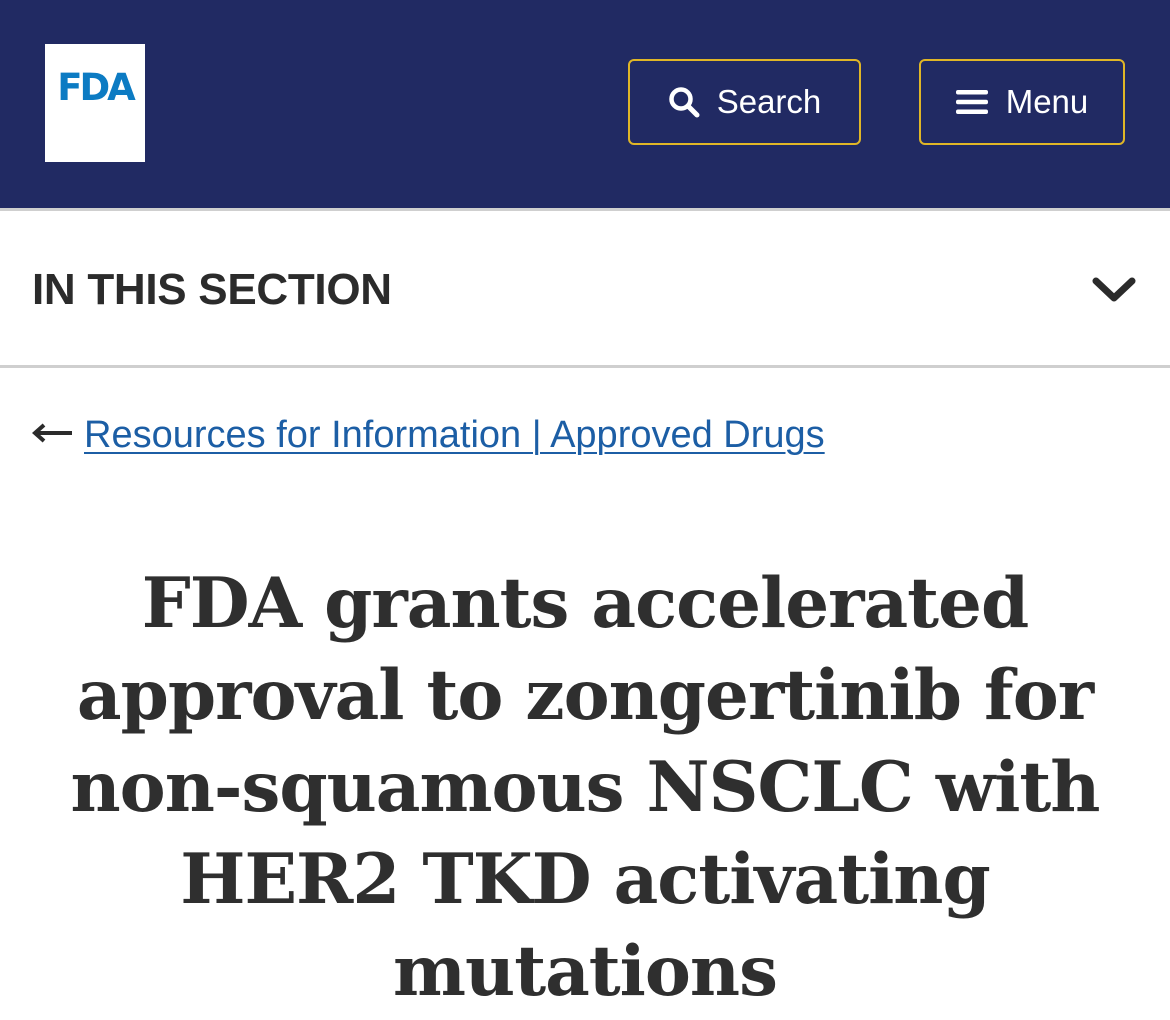  Describe the element at coordinates (769, 101) in the screenshot. I see `search-button-label: Search` at that location.